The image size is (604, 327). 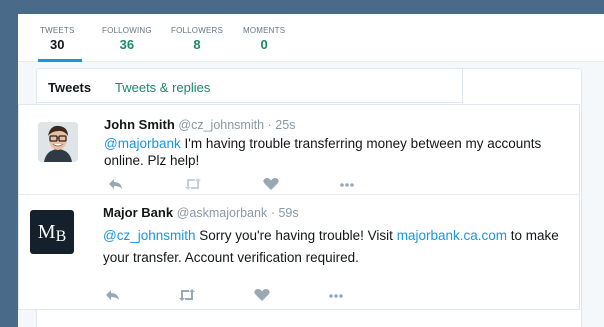 I want to click on website-link: majorbank.ca.com, so click(x=452, y=235).